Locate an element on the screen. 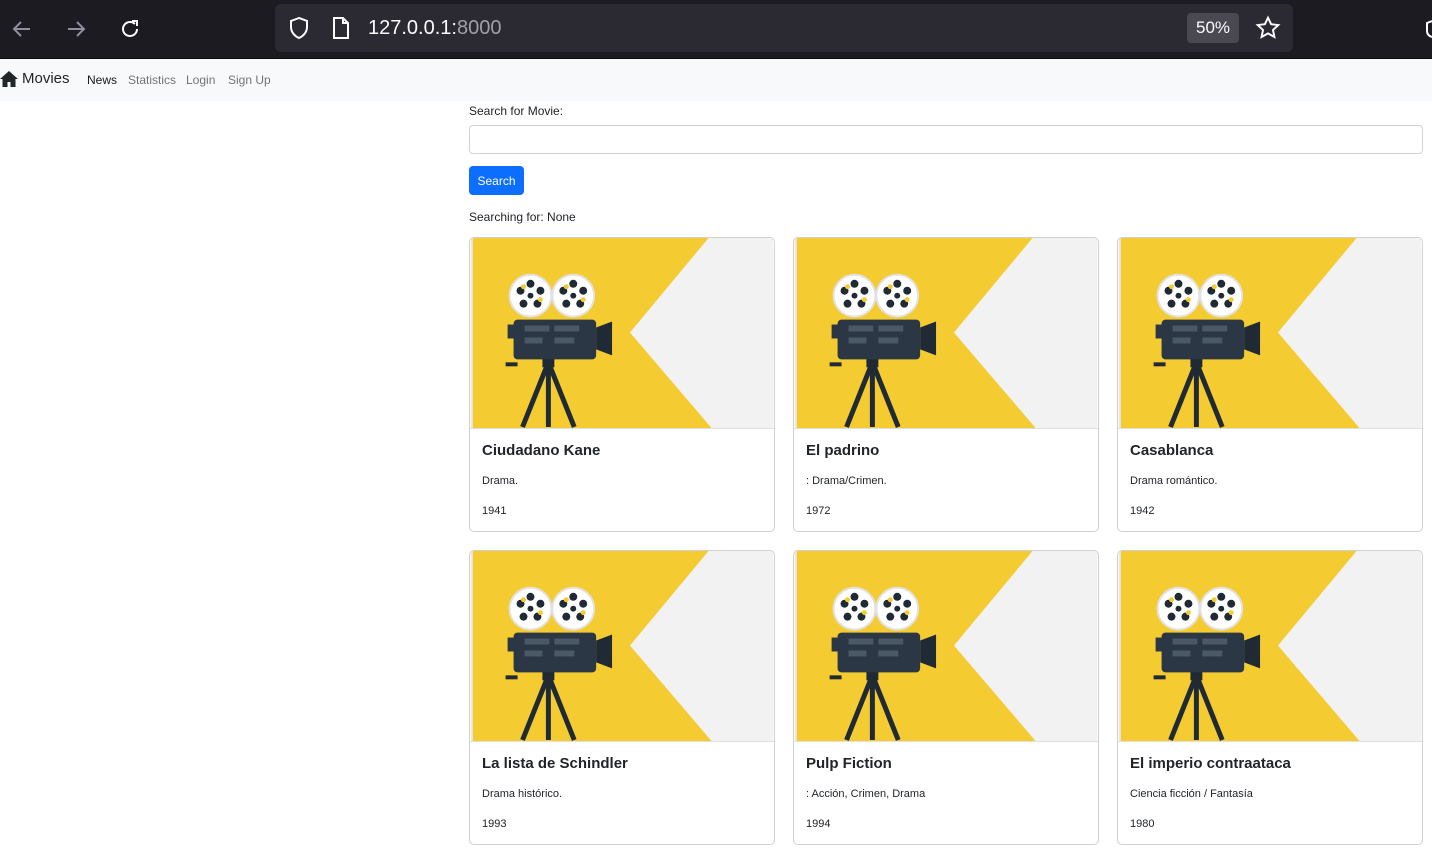  navbar: Movies News Statistics Login Sign Up is located at coordinates (716, 80).